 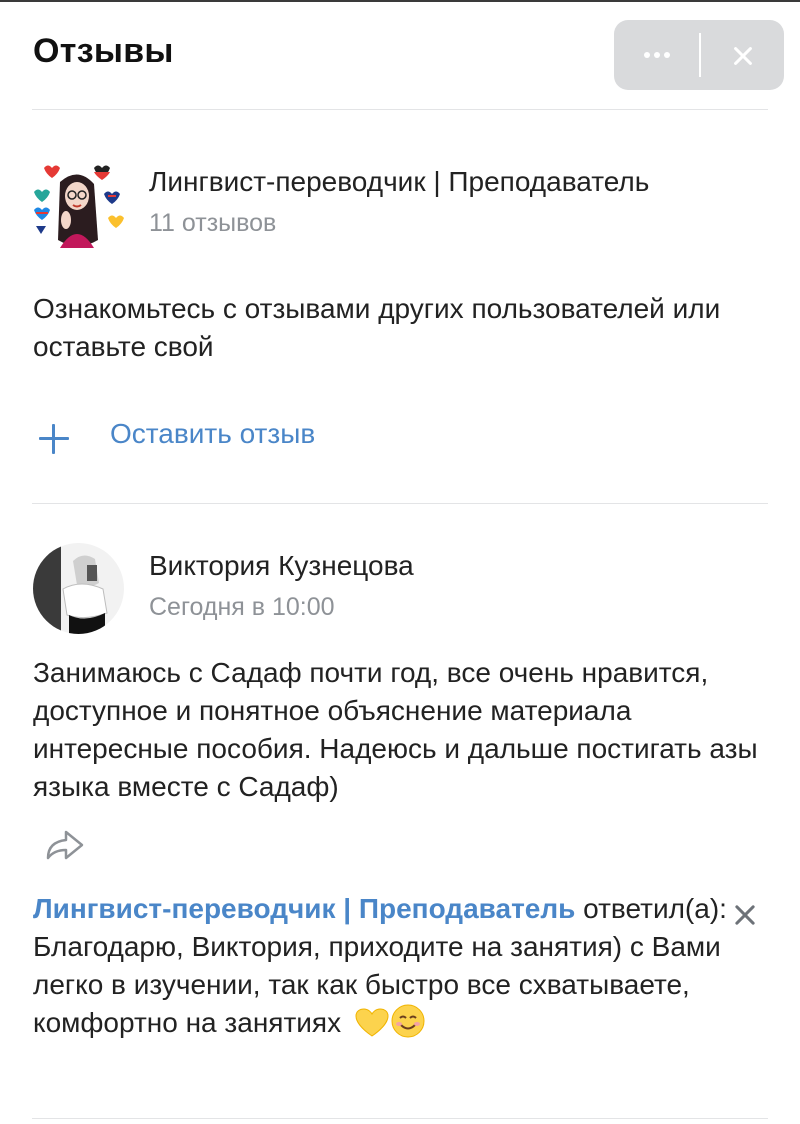 I want to click on reply-close-button, so click(x=745, y=915).